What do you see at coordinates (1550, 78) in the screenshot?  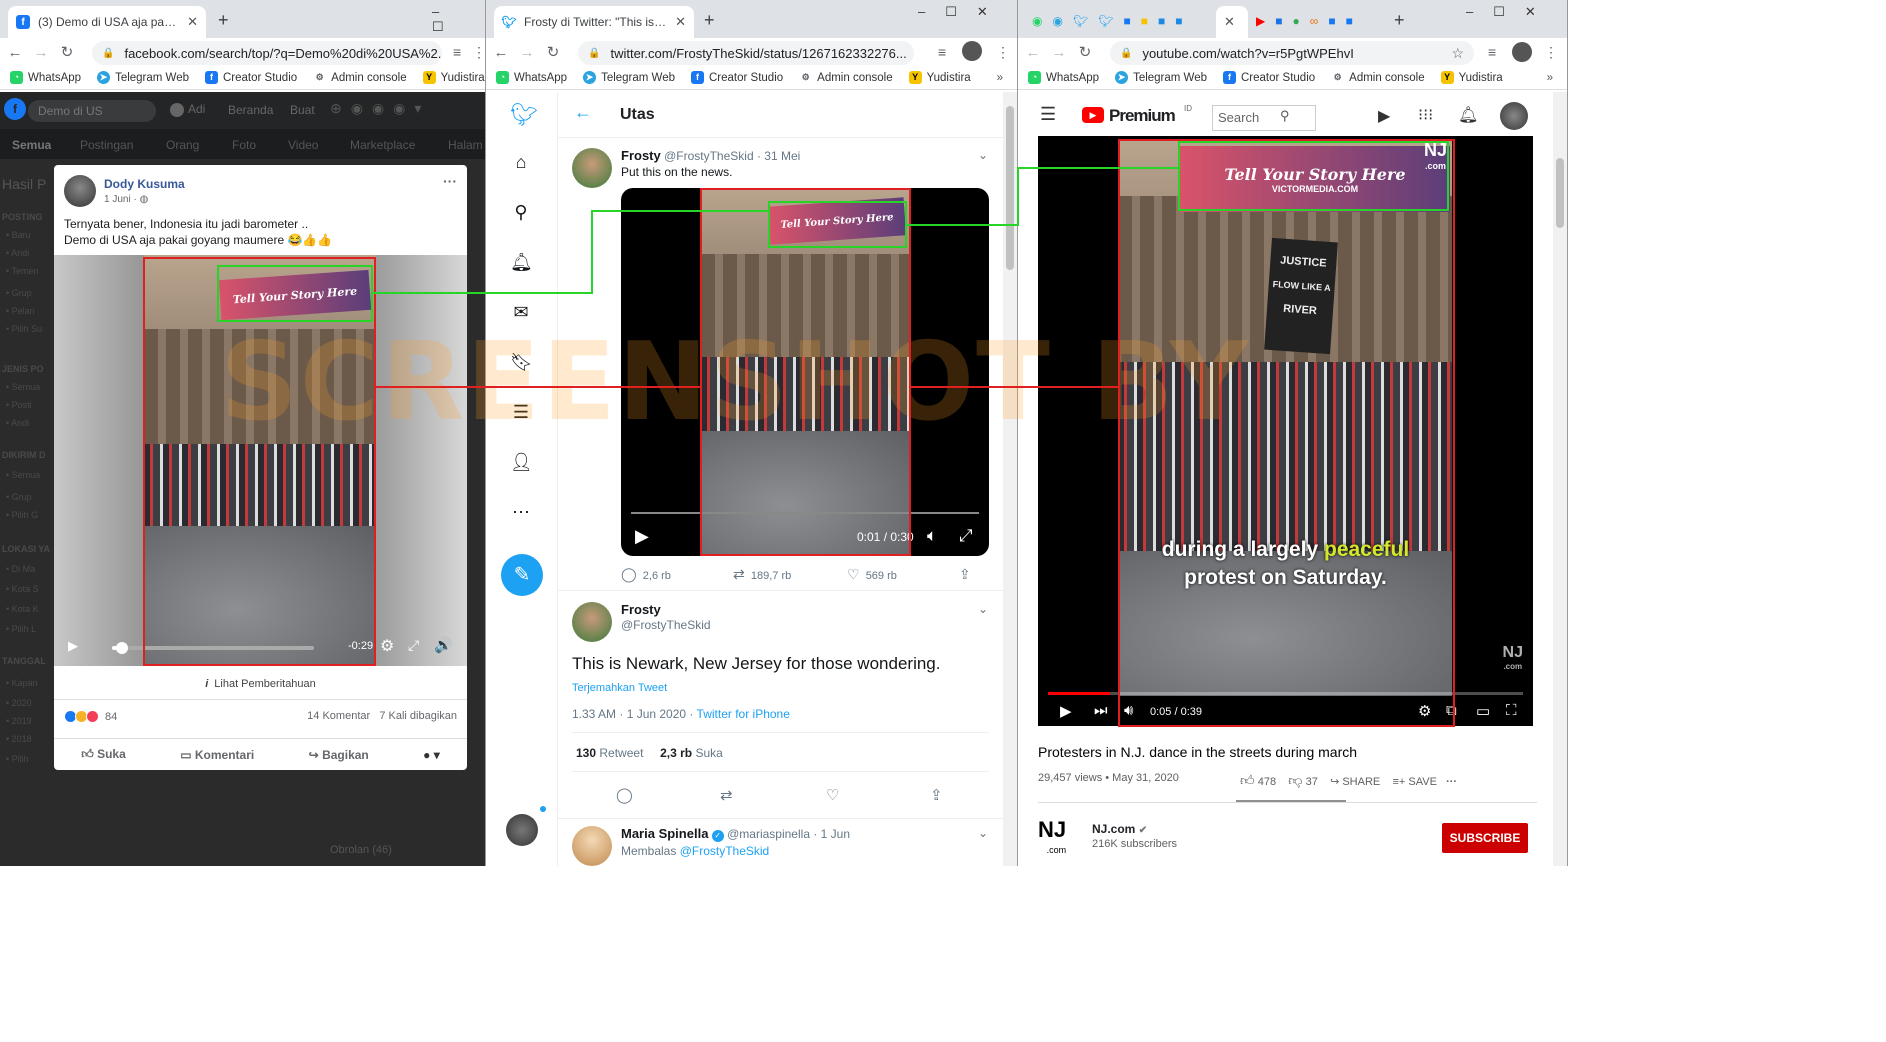 I see `more-bookmarks-icon: »` at bounding box center [1550, 78].